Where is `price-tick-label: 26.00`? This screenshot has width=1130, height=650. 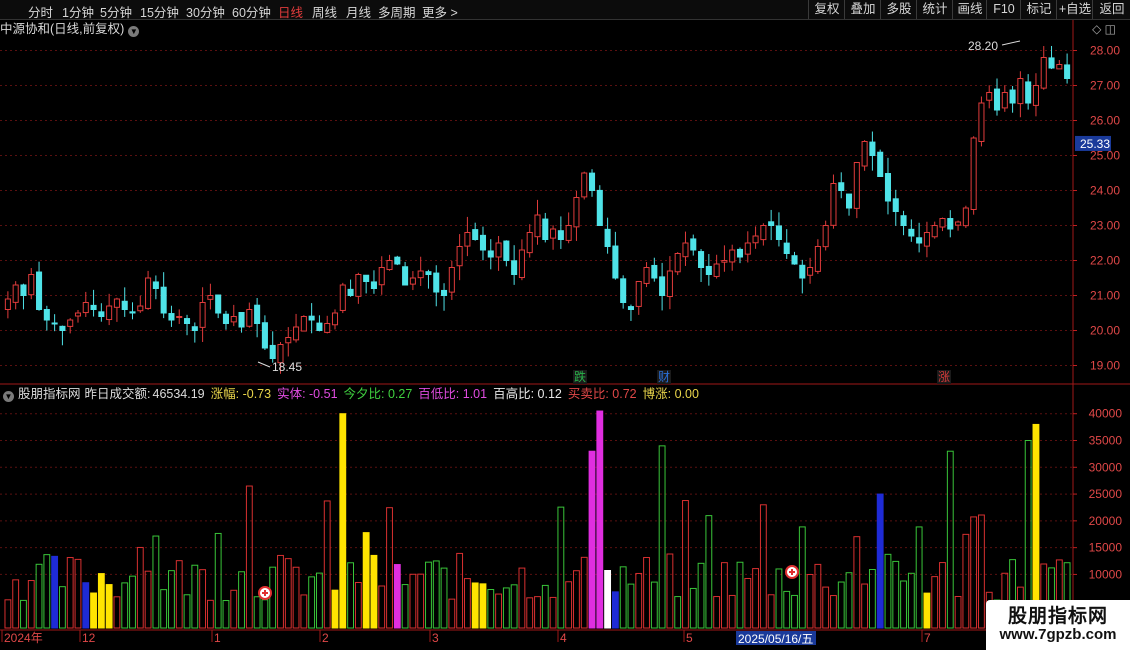 price-tick-label: 26.00 is located at coordinates (1105, 121).